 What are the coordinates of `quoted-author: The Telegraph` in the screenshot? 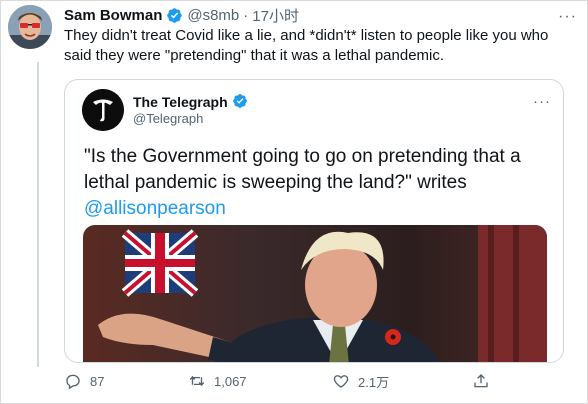 It's located at (193, 101).